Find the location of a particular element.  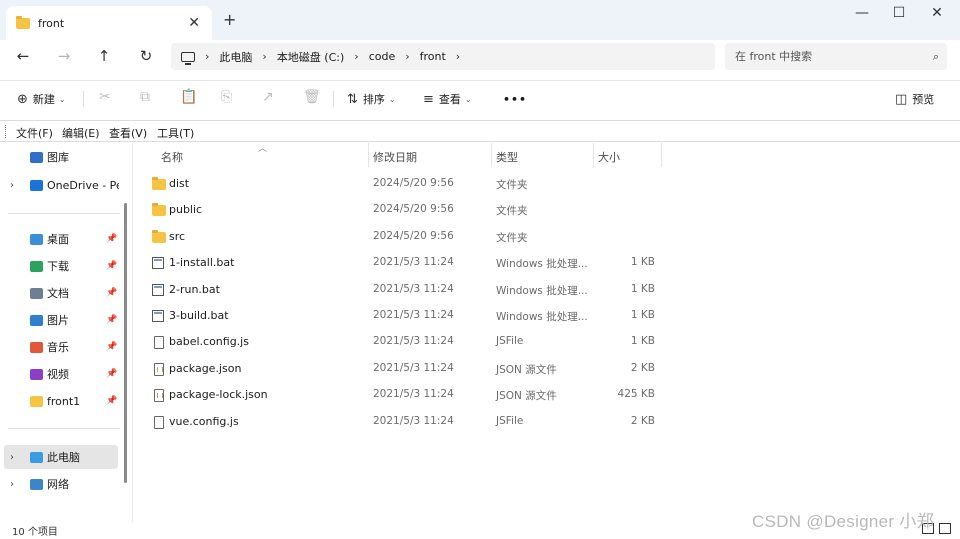

file-type: JSFile is located at coordinates (510, 341).